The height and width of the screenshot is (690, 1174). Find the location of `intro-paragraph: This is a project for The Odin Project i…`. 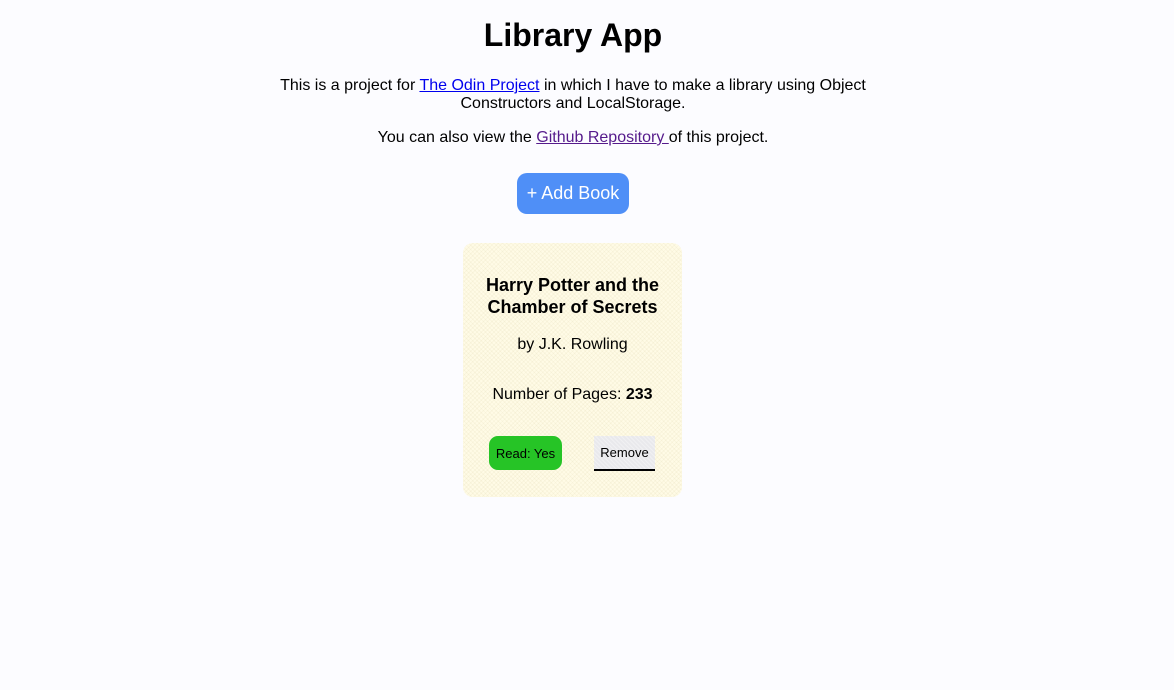

intro-paragraph: This is a project for The Odin Project i… is located at coordinates (573, 95).